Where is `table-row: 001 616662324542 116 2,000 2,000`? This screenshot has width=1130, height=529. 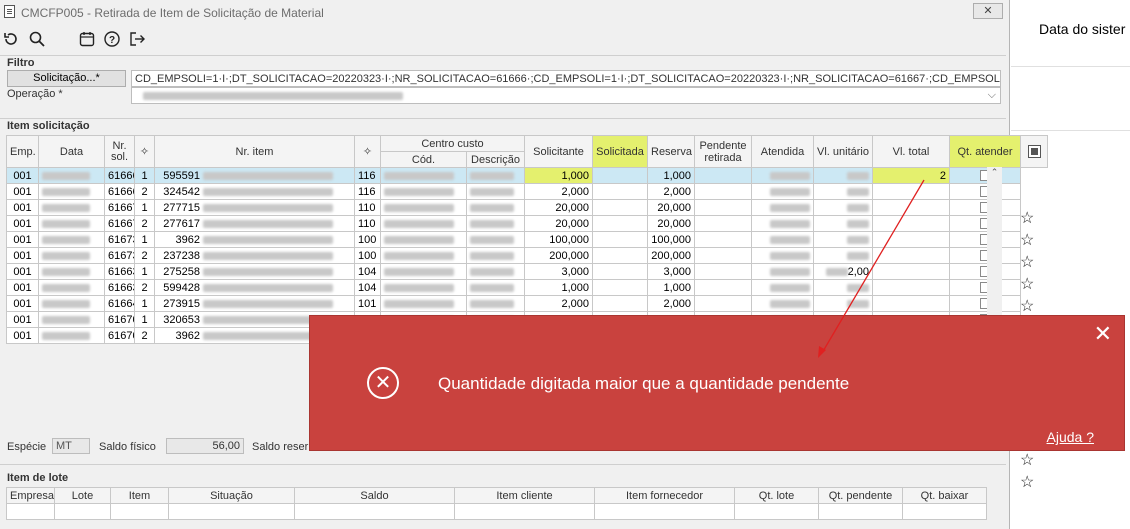
table-row: 001 616662324542 116 2,000 2,000 is located at coordinates (527, 191).